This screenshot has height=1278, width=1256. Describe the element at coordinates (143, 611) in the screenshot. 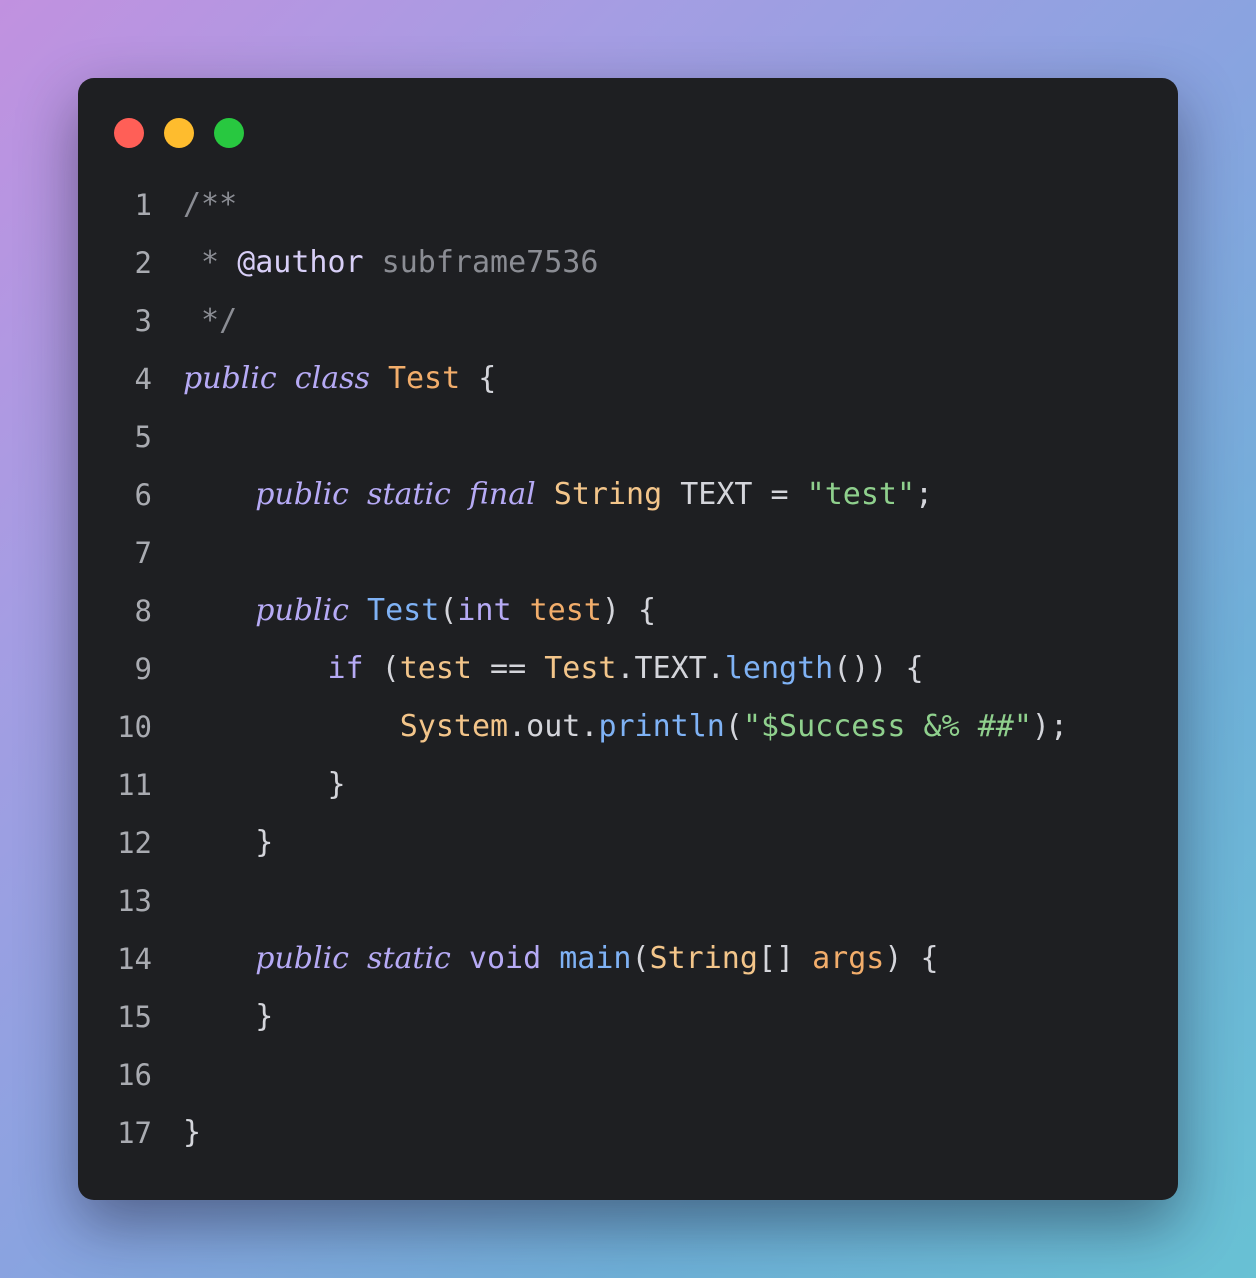

I see `line-number: 8` at that location.